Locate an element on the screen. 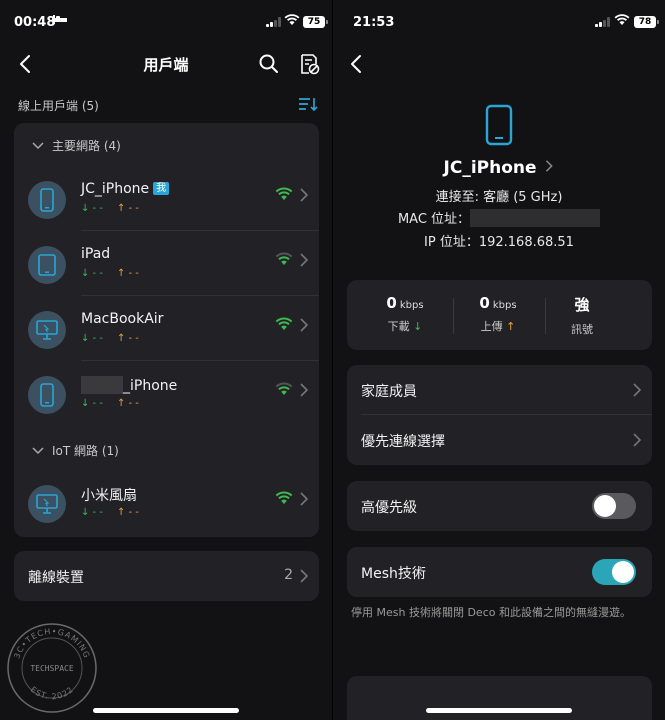 The height and width of the screenshot is (720, 665). svg-text: TECHSPACE is located at coordinates (52, 668).